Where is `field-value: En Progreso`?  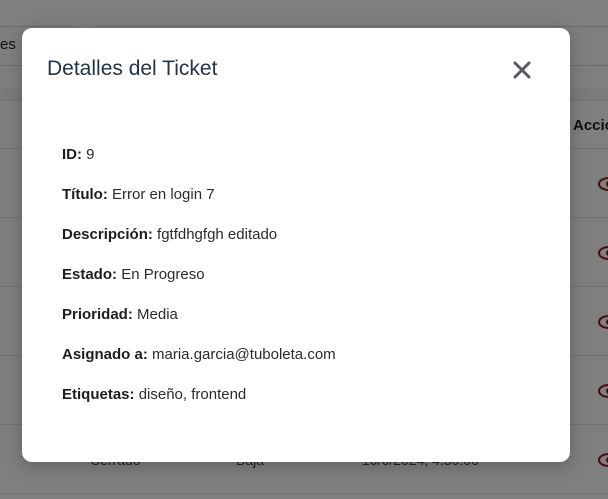 field-value: En Progreso is located at coordinates (163, 274).